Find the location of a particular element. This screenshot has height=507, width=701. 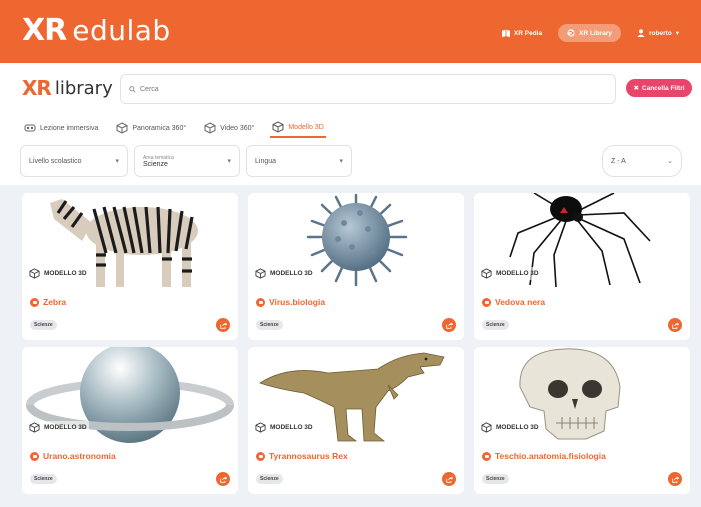

model-card-t-rex: MODELLO 3D Tyrannosaurus Rex Scienze is located at coordinates (356, 420).